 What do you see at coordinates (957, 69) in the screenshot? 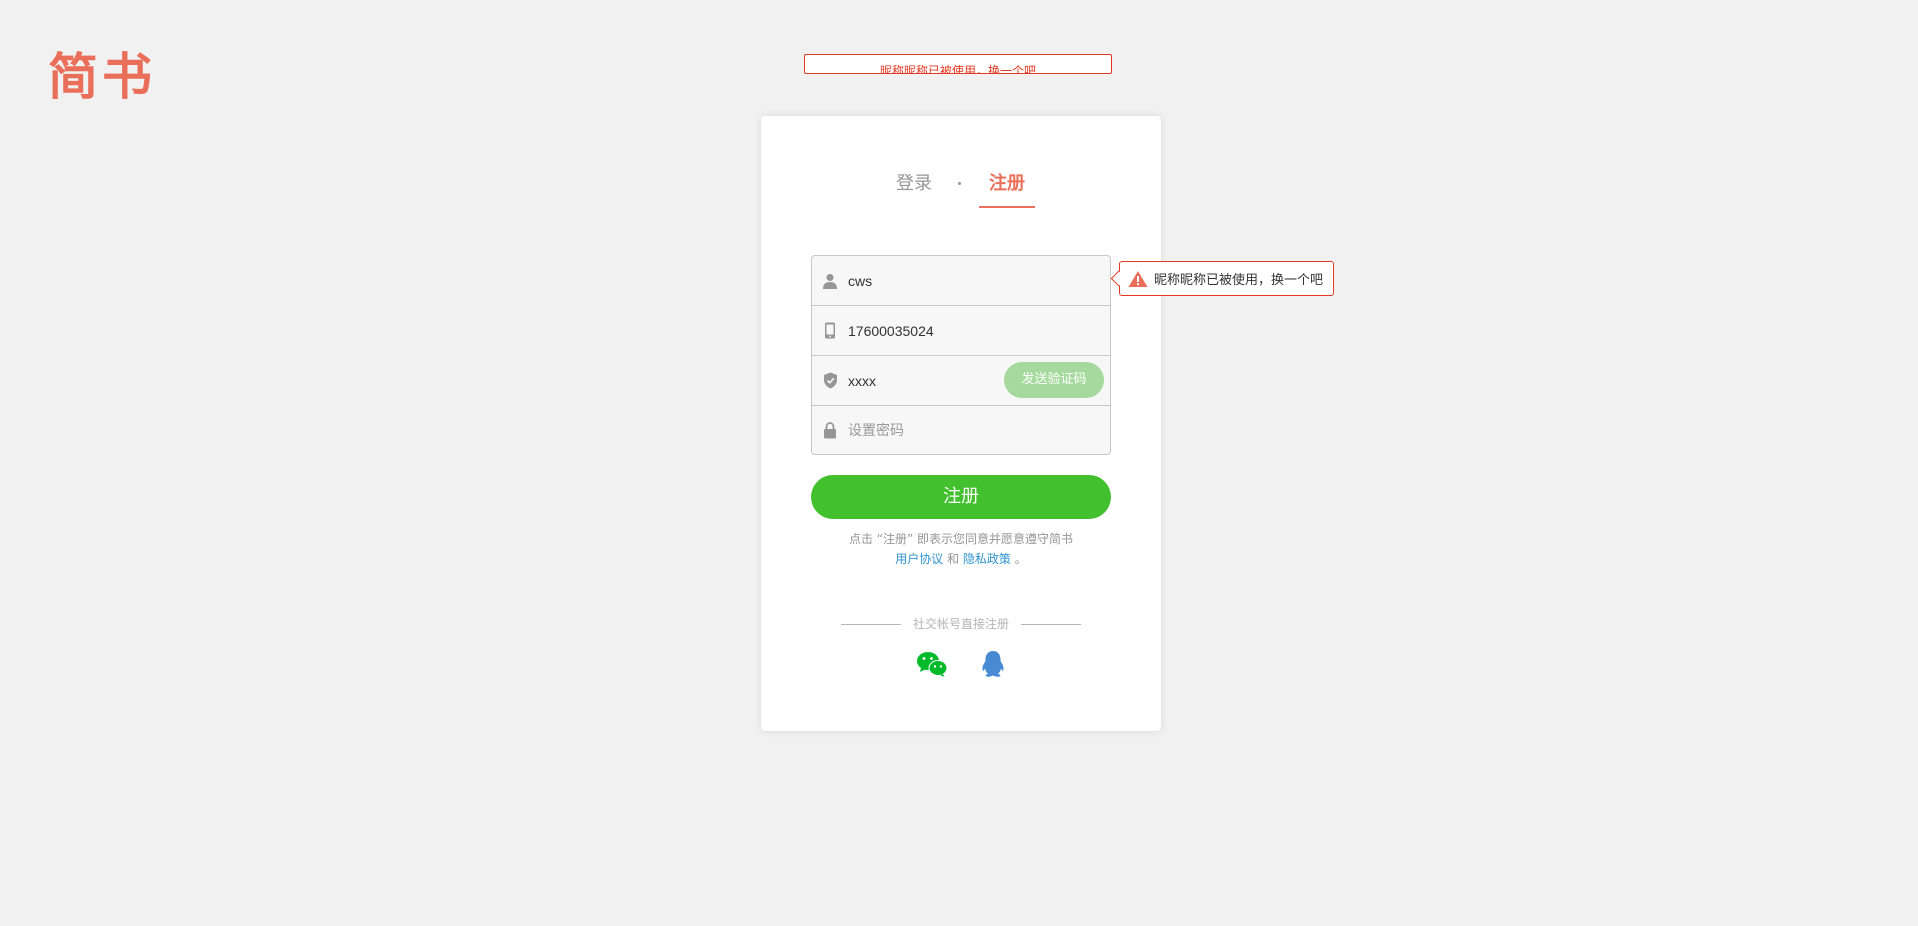
I see `top-error-text: 昵称昵称已被使用，换一个吧` at bounding box center [957, 69].